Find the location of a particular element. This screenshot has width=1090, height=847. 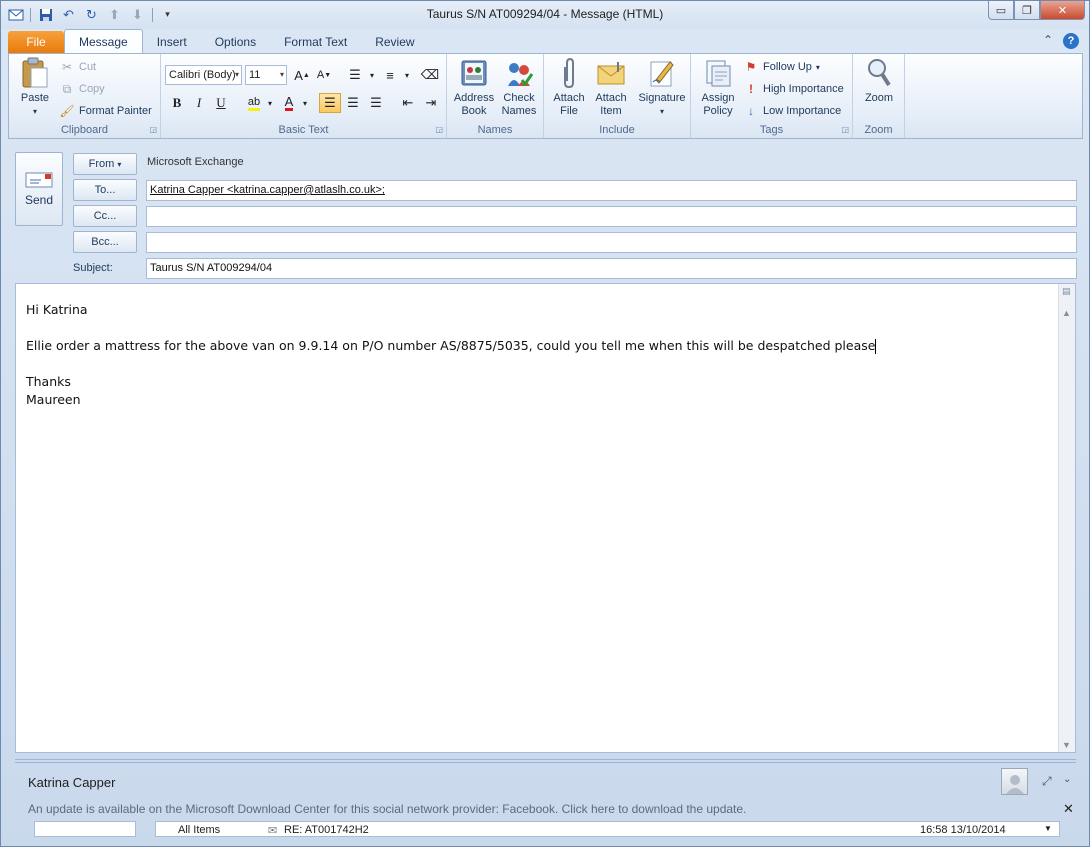

font-size-dropdown-icon: ▾ is located at coordinates (281, 74).